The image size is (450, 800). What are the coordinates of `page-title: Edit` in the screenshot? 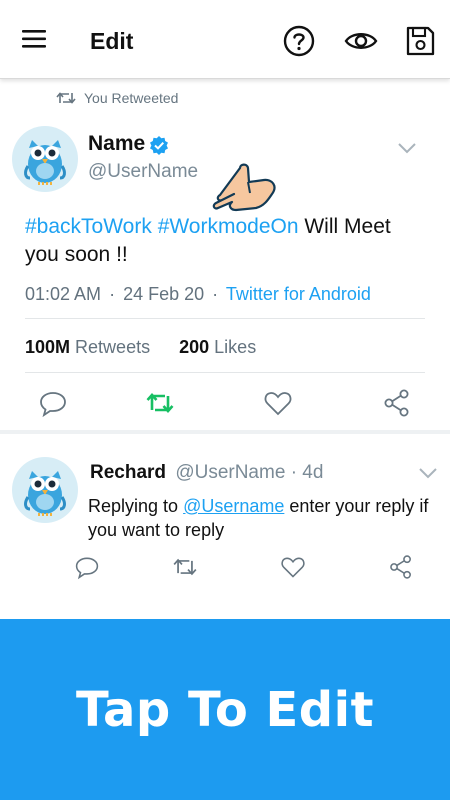 It's located at (112, 41).